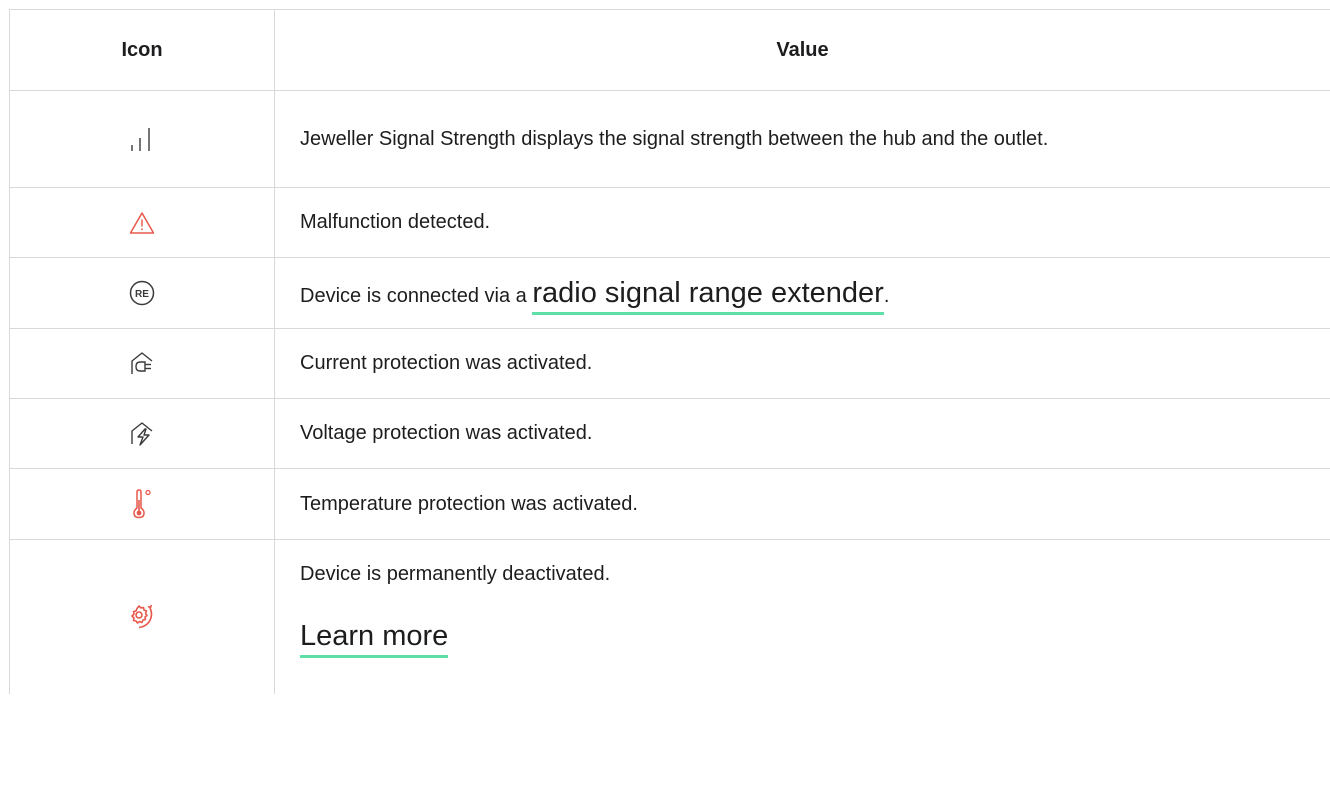 The image size is (1330, 803). What do you see at coordinates (455, 574) in the screenshot?
I see `deactivated-text: Device is permanently deactivated.` at bounding box center [455, 574].